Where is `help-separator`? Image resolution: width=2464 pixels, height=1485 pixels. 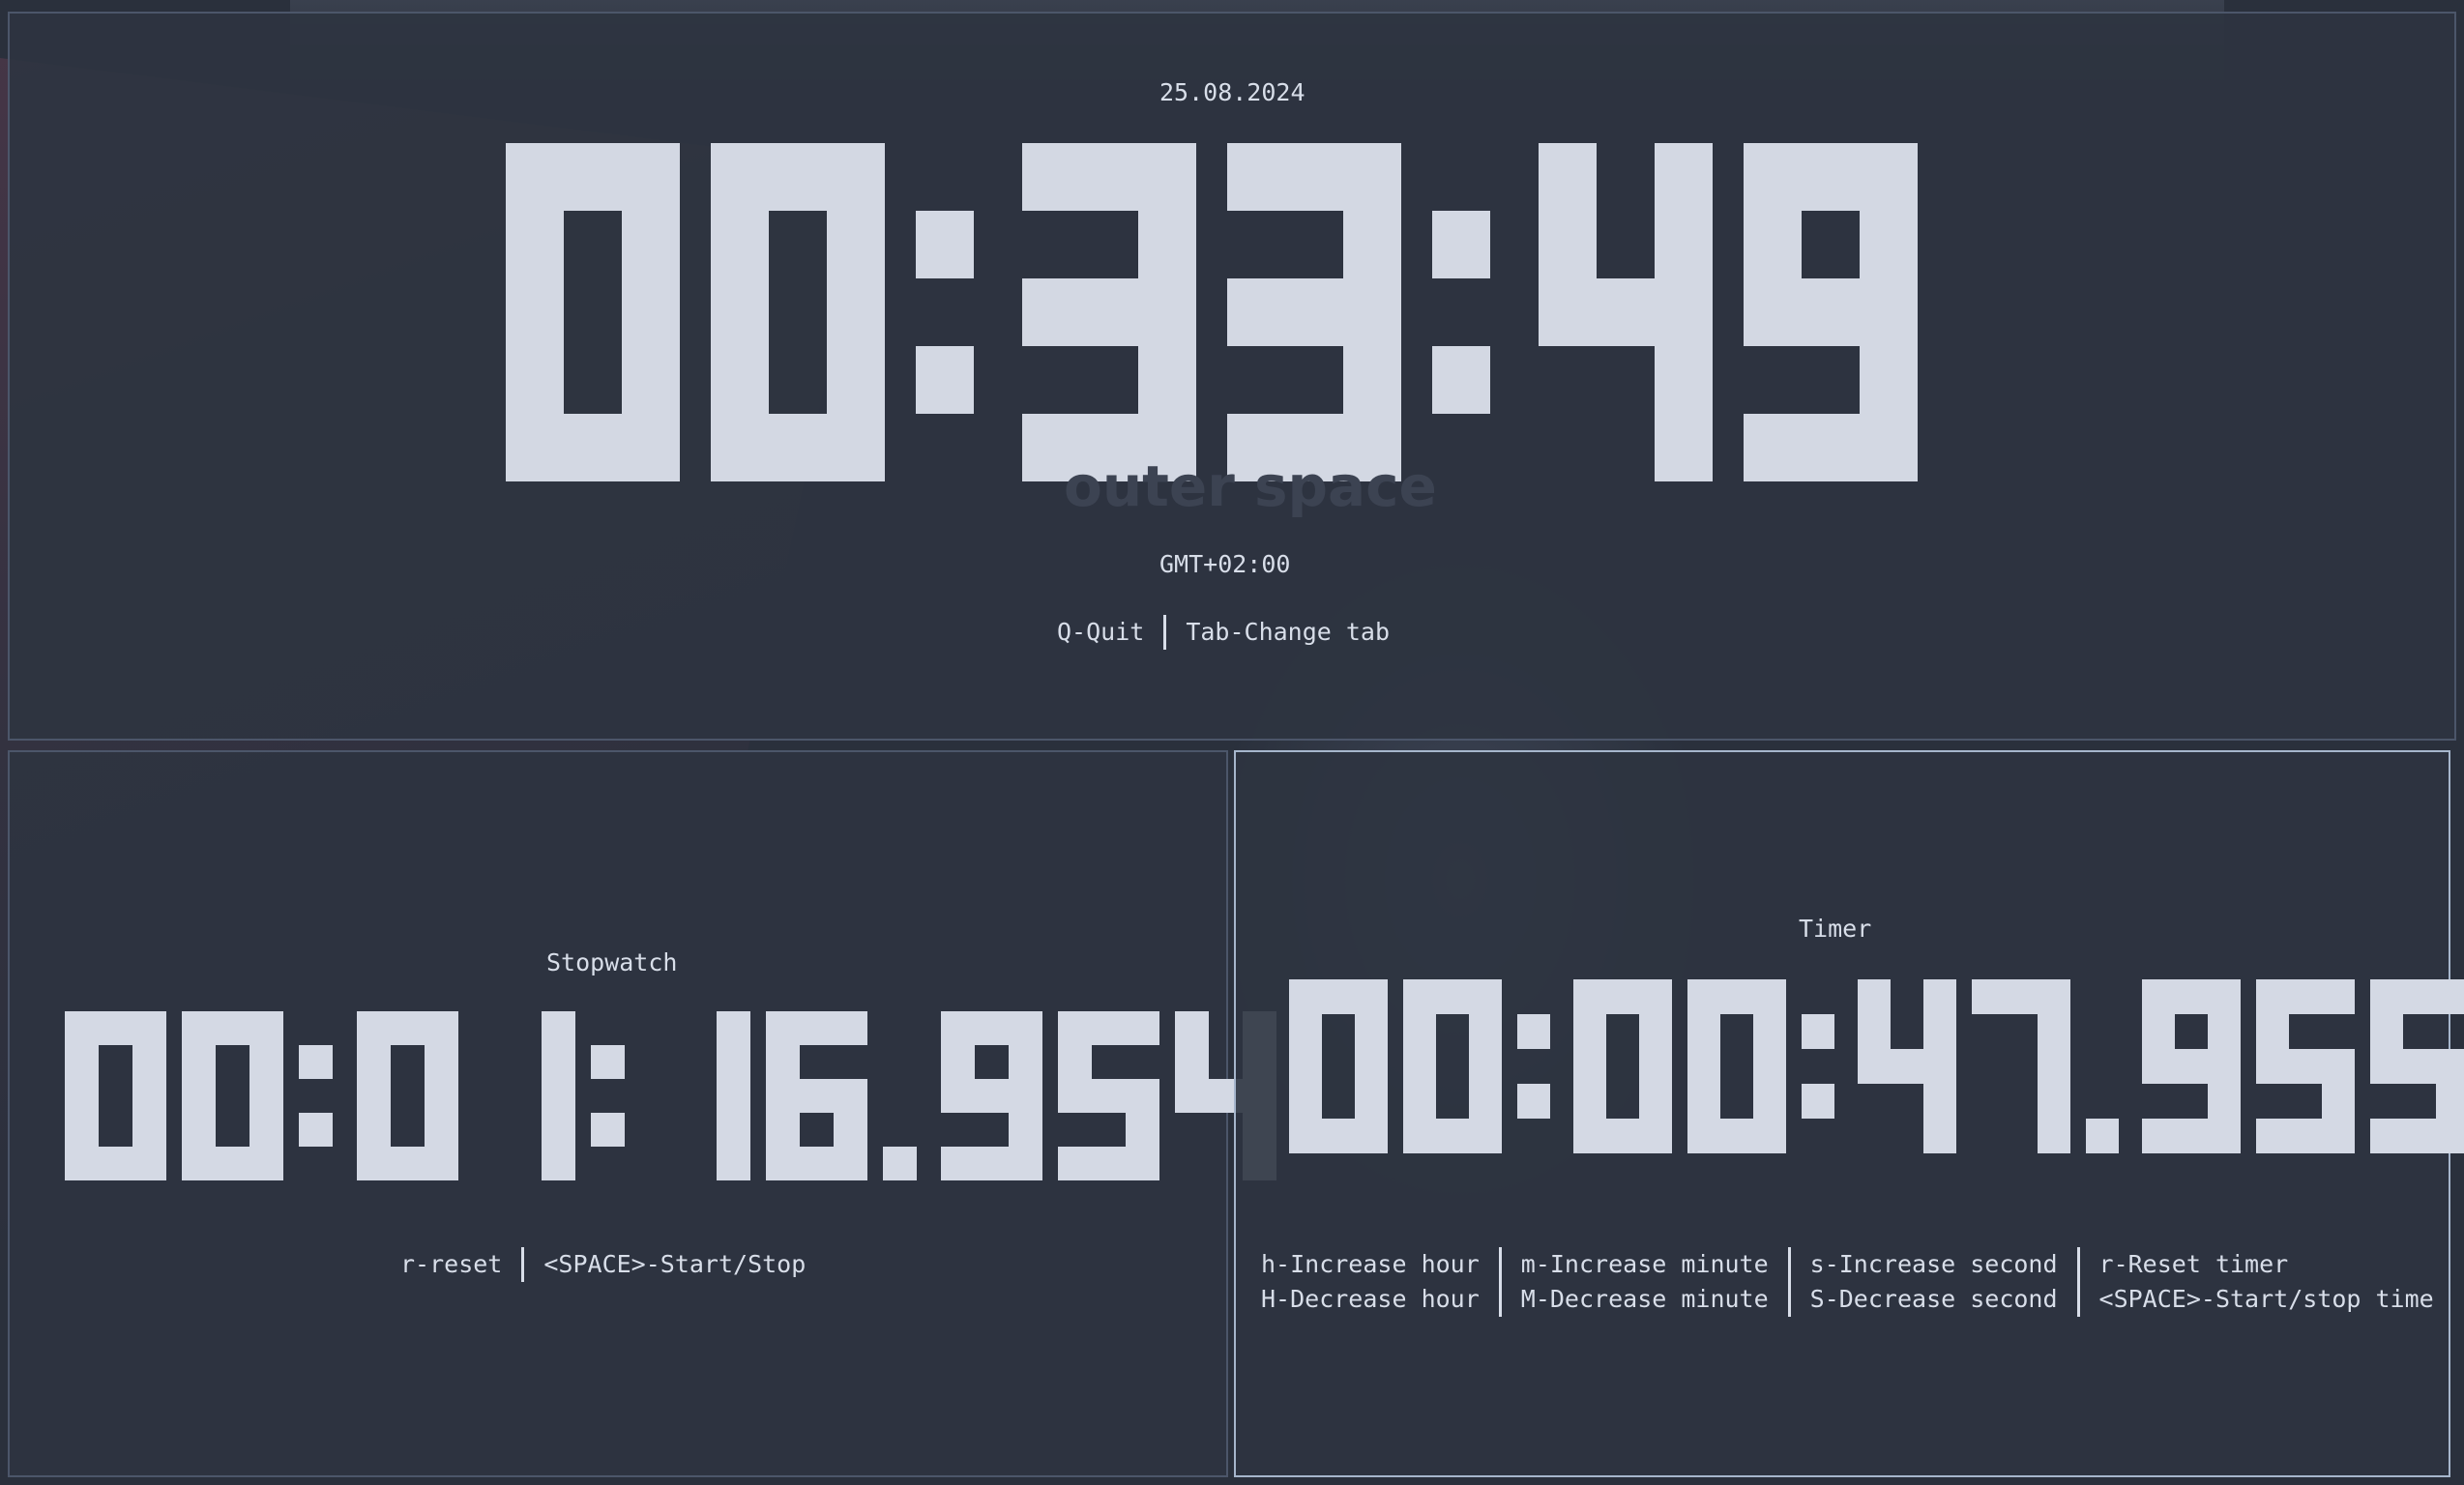 help-separator is located at coordinates (523, 1264).